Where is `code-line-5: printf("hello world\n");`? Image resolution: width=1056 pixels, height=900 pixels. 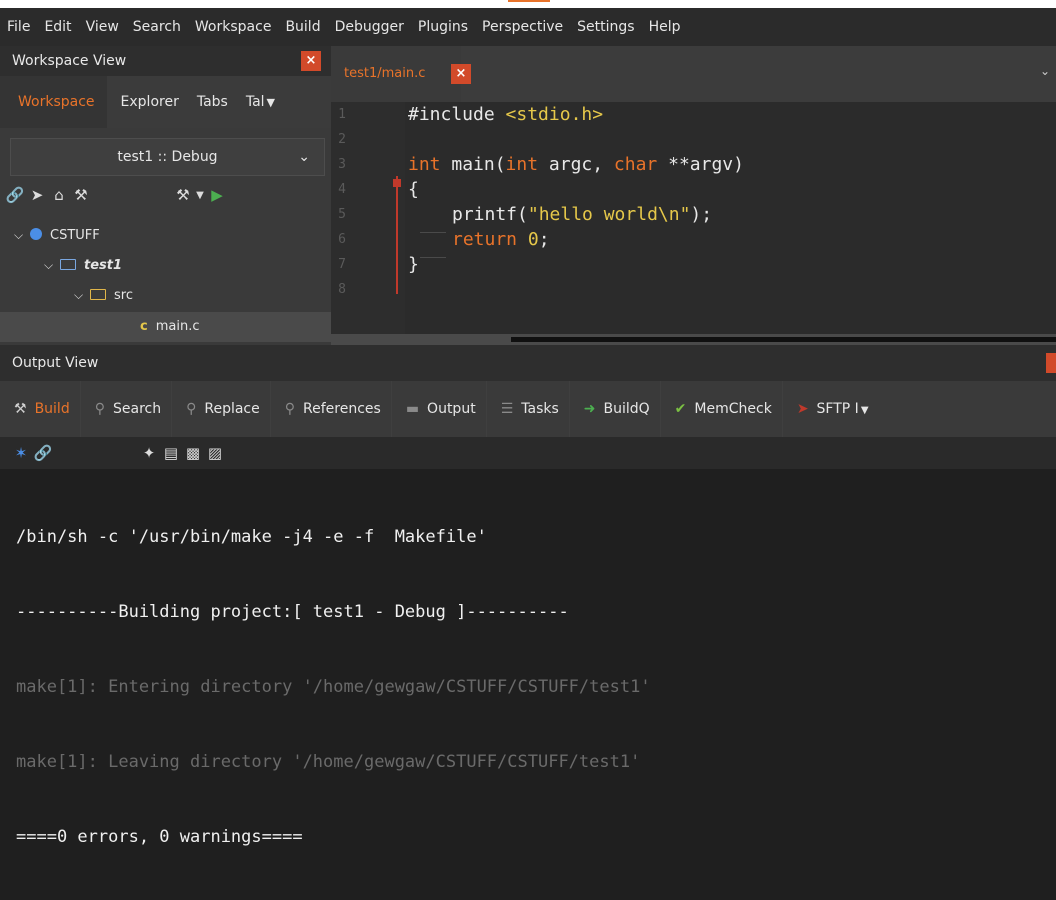
code-line-5: printf("hello world\n"); is located at coordinates (560, 217).